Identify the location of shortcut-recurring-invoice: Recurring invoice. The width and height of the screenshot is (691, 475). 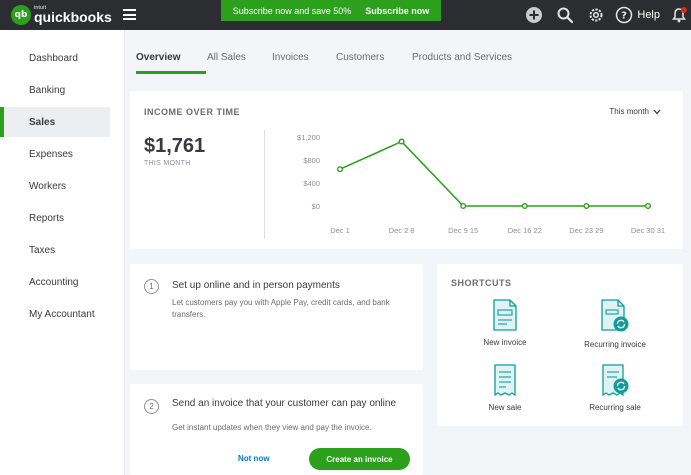
(615, 324).